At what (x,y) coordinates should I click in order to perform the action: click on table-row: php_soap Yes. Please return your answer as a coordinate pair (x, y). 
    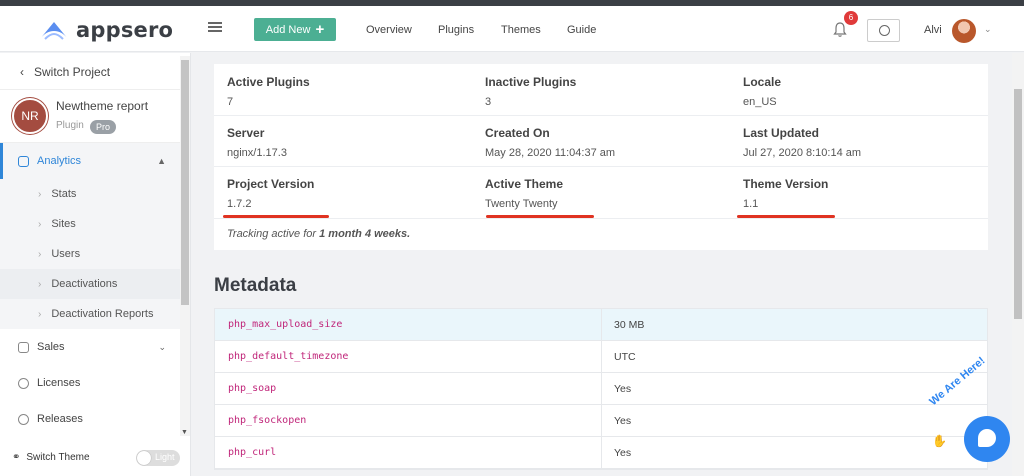
    Looking at the image, I should click on (601, 389).